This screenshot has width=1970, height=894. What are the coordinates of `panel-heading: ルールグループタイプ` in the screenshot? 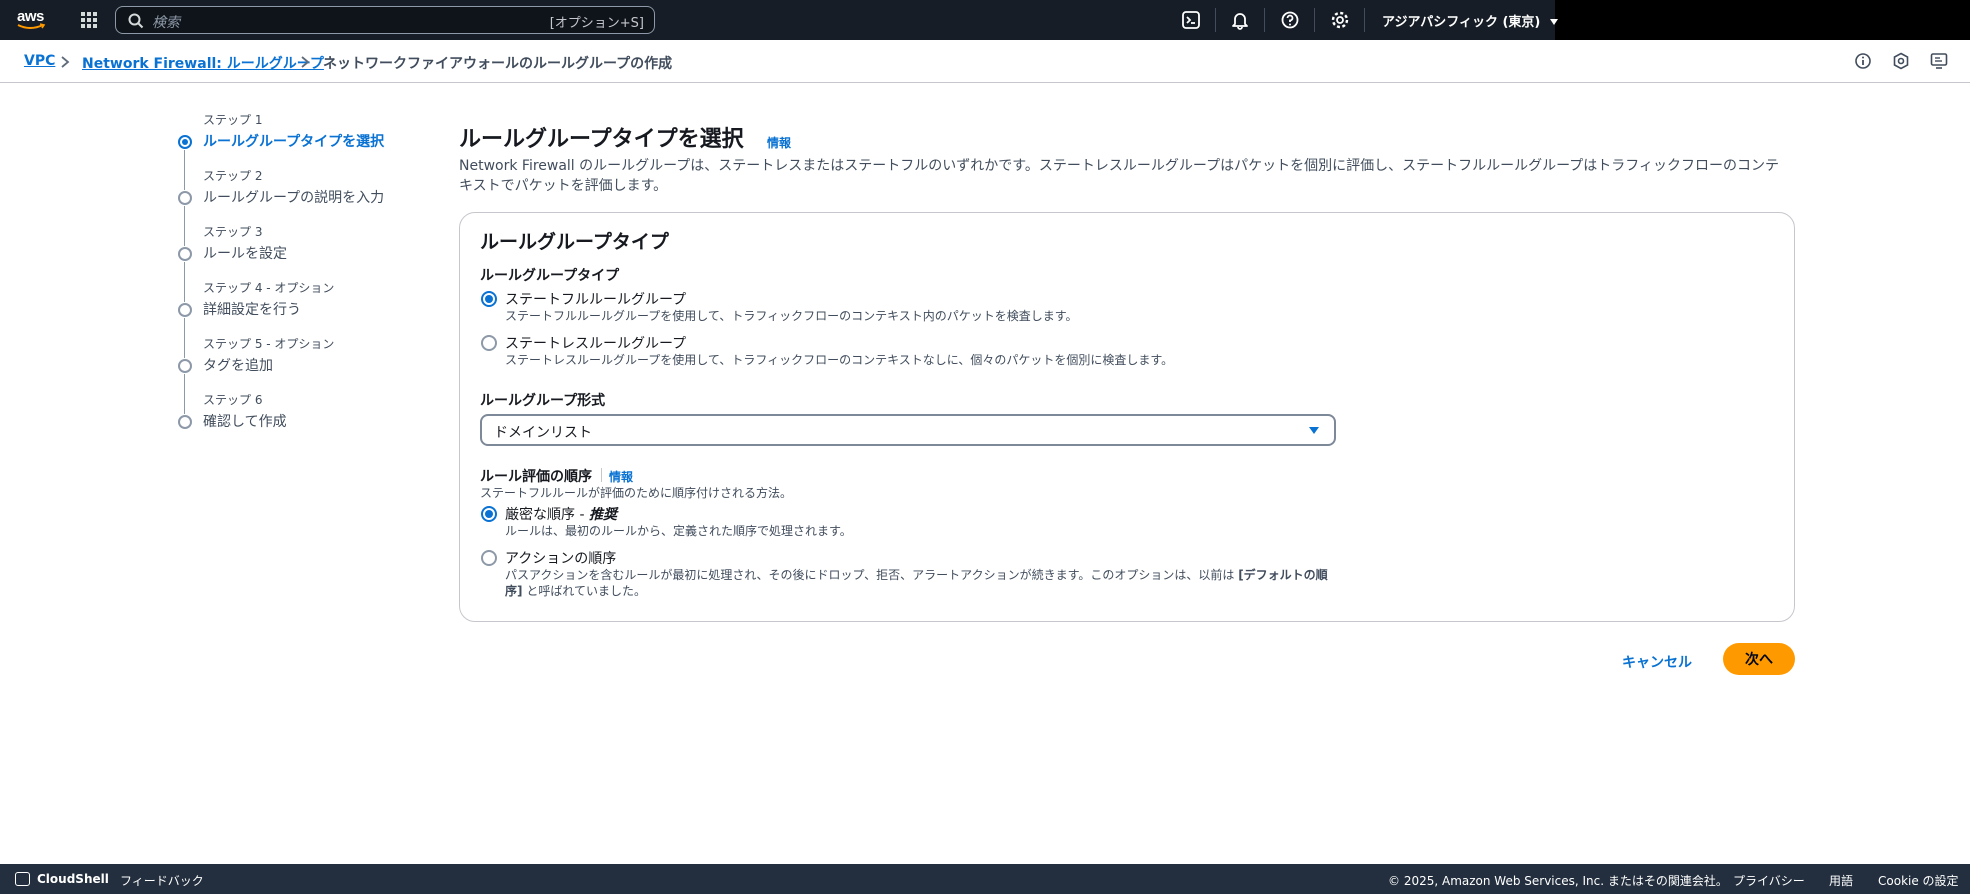 It's located at (574, 242).